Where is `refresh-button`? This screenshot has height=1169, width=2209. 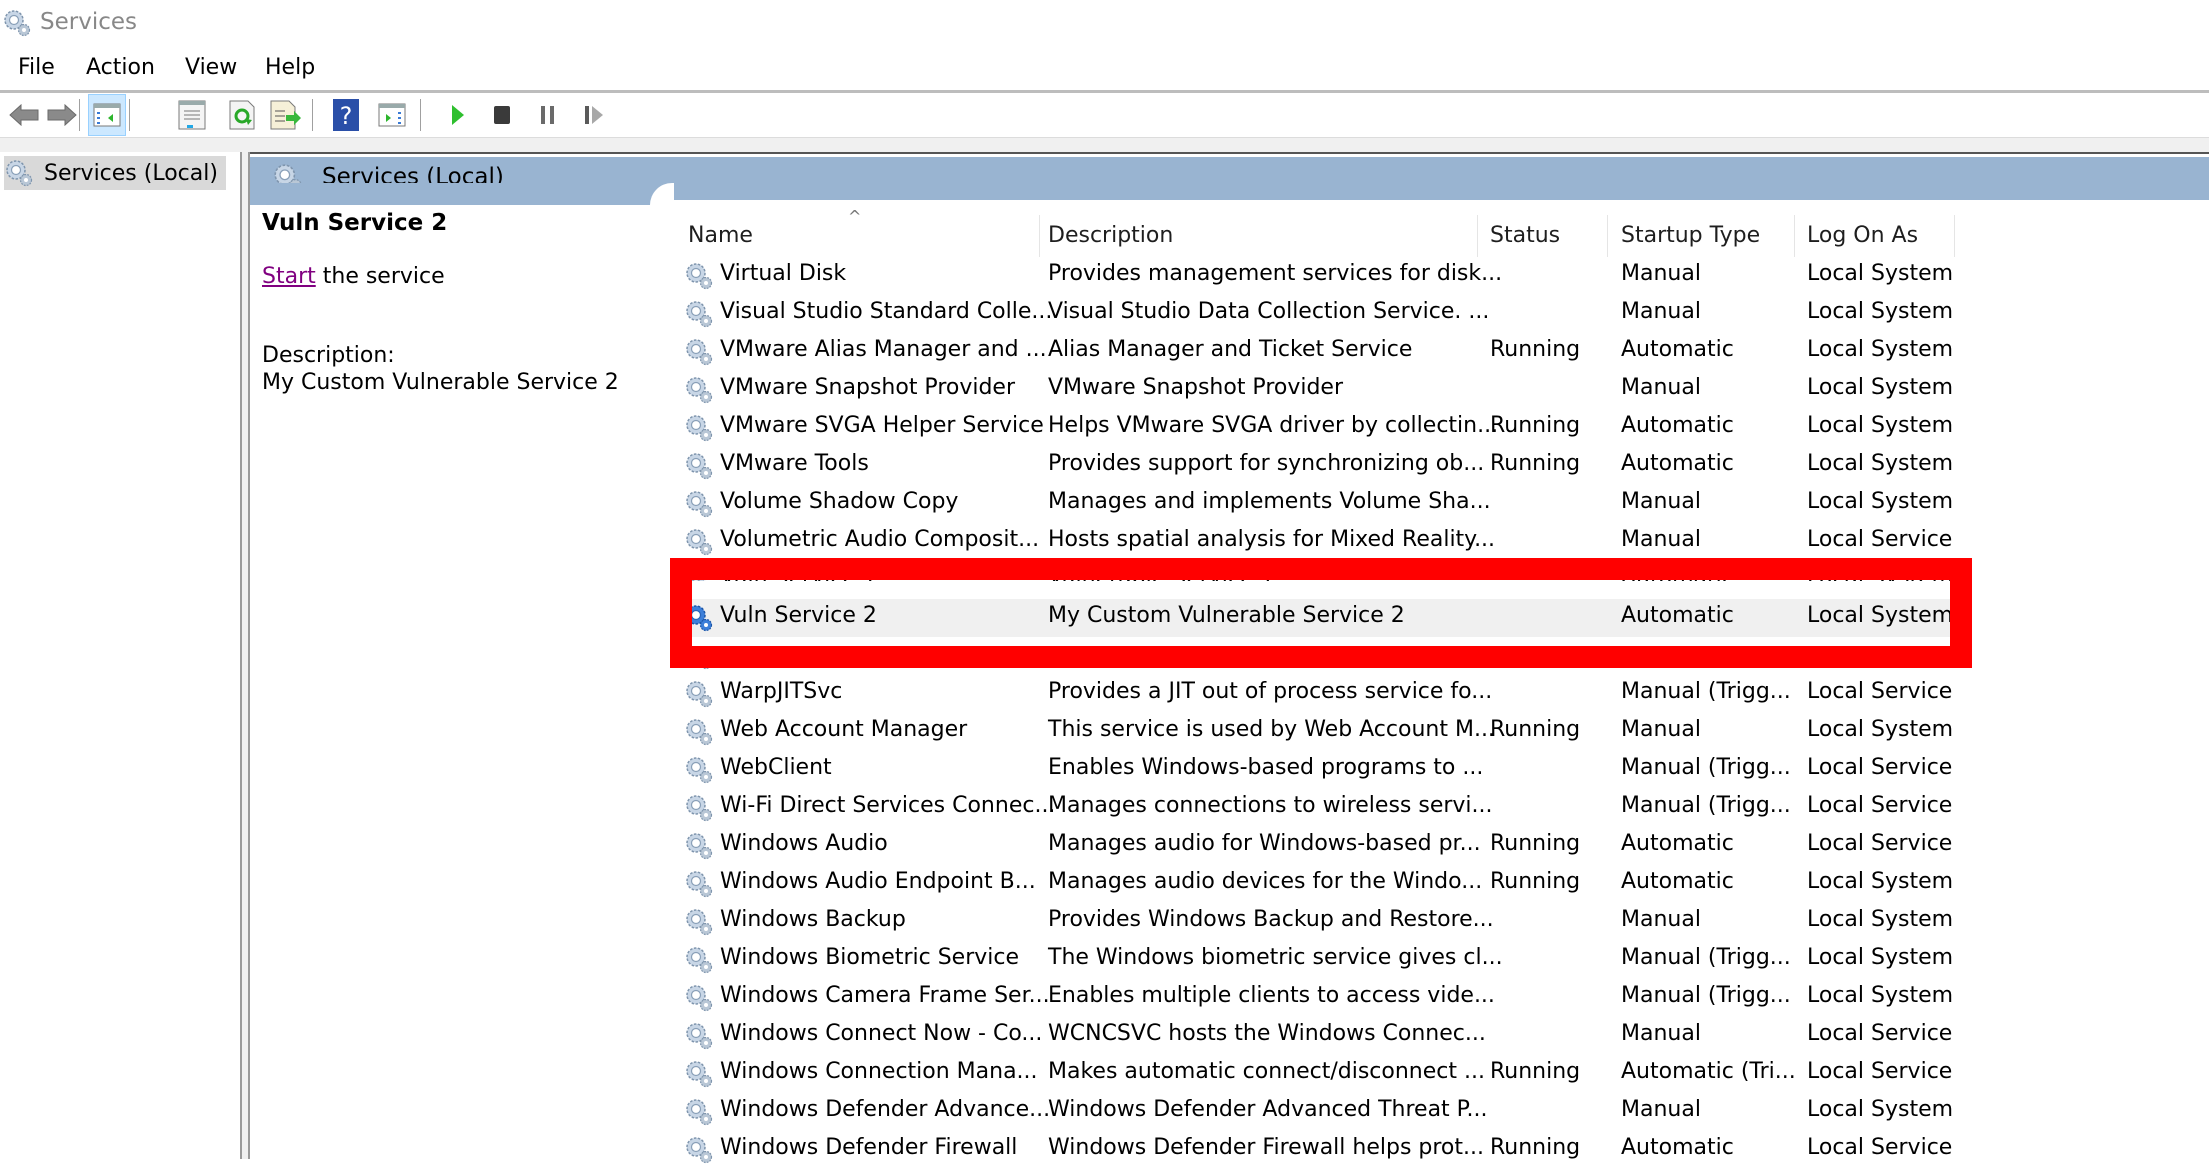
refresh-button is located at coordinates (242, 115).